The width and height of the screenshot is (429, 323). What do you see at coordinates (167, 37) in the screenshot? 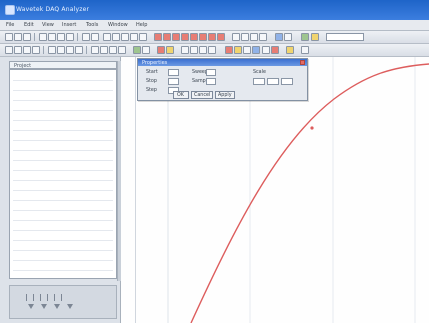
I see `stop-icon` at bounding box center [167, 37].